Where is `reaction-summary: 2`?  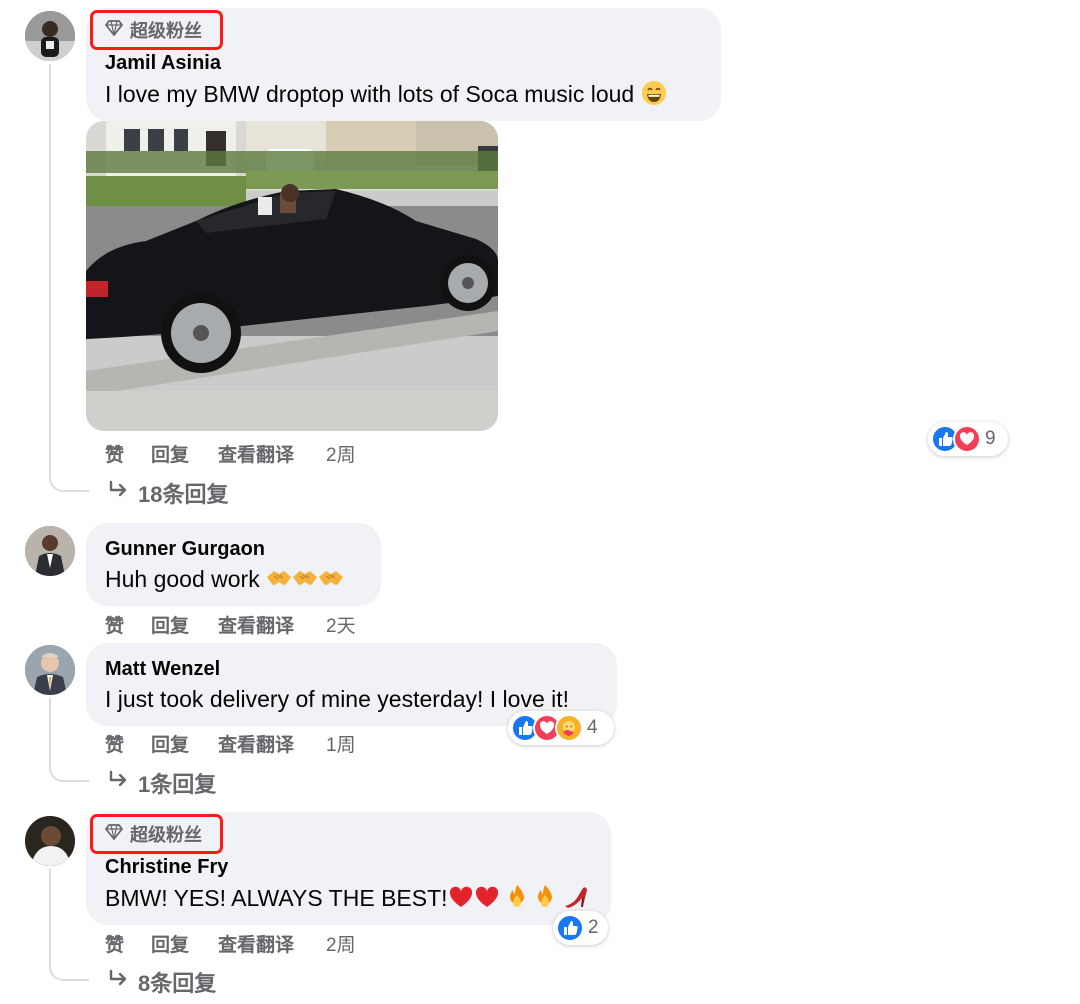
reaction-summary: 2 is located at coordinates (580, 928).